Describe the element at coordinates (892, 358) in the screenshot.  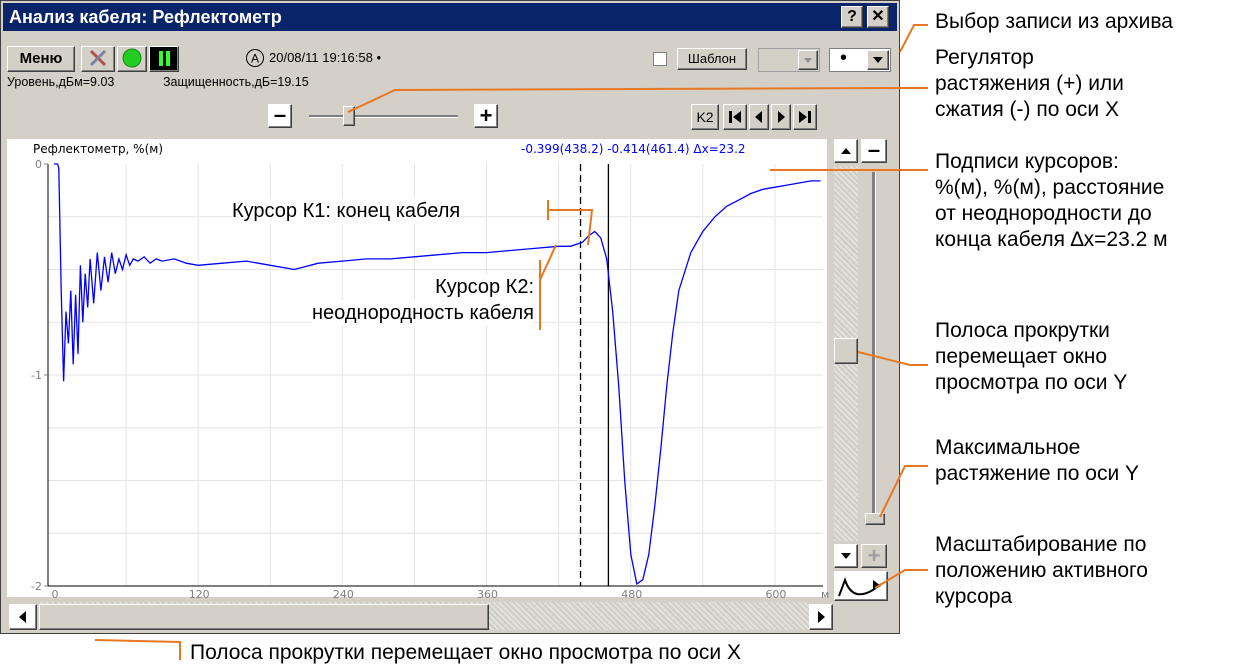
I see `leader-scroll-y` at that location.